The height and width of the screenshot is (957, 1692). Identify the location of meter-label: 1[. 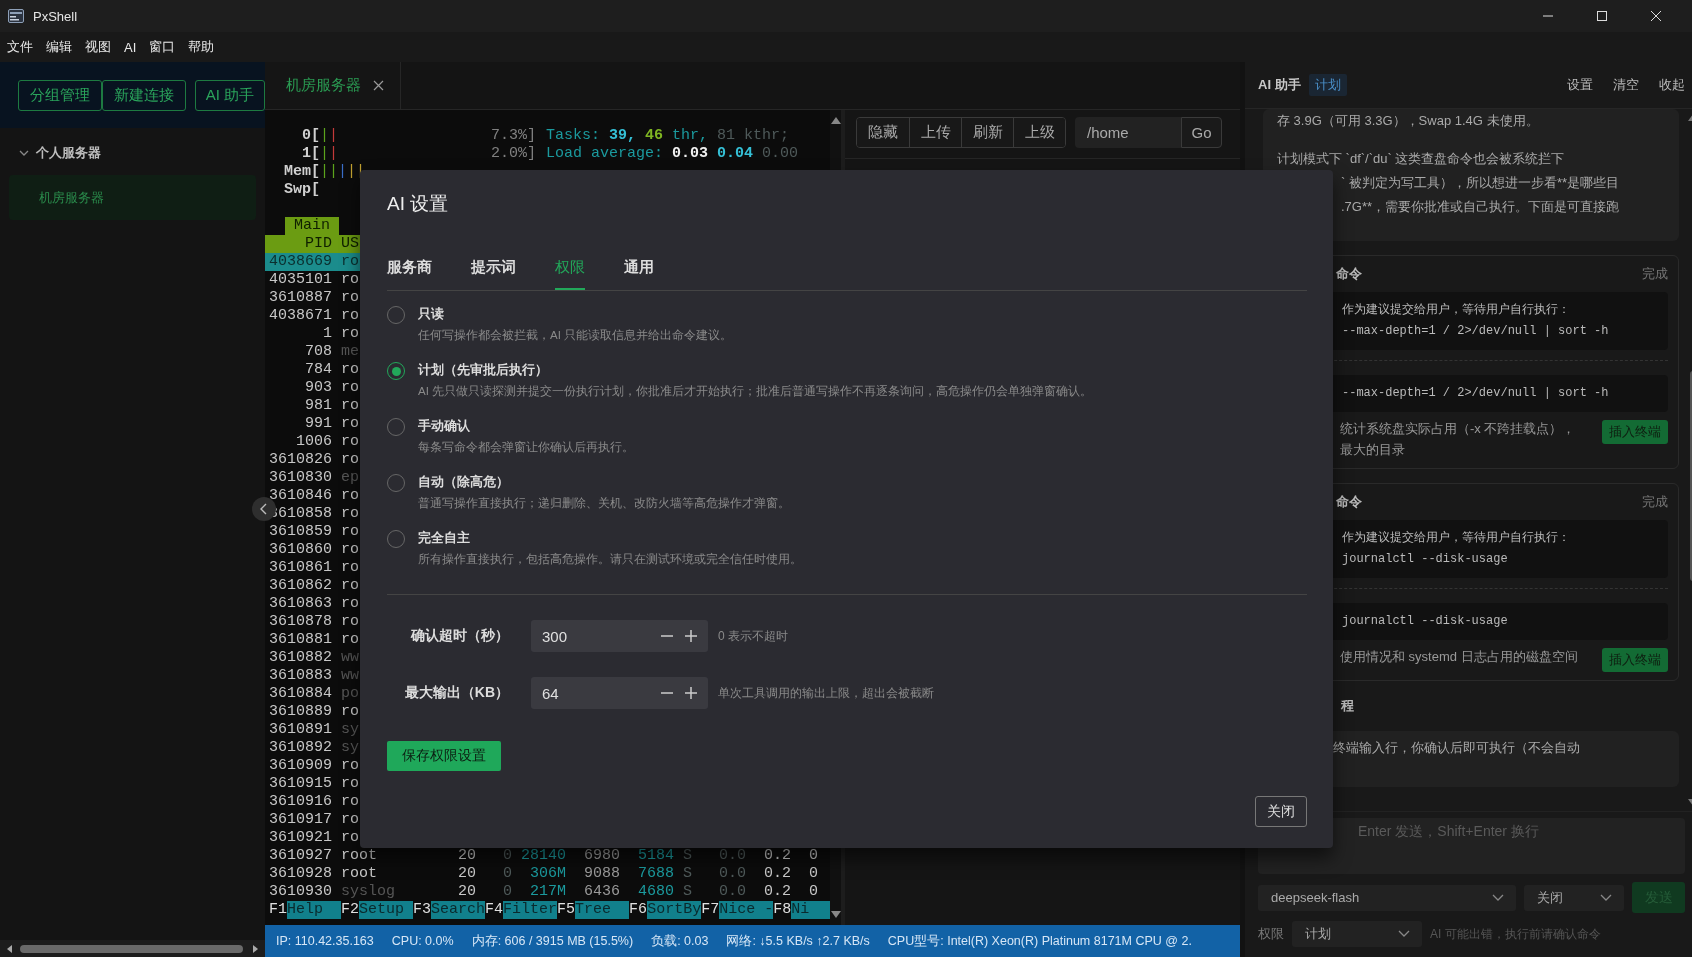
(310, 154).